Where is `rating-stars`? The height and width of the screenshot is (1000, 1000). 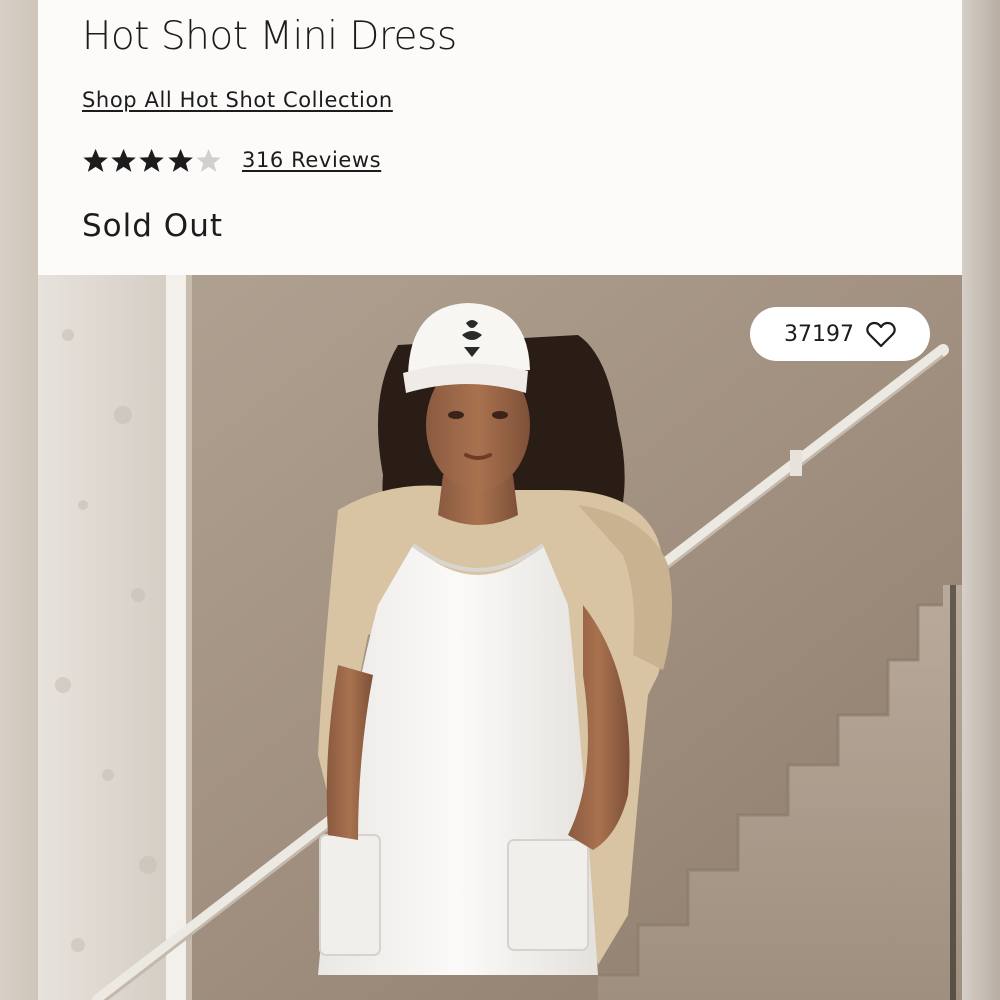 rating-stars is located at coordinates (152, 160).